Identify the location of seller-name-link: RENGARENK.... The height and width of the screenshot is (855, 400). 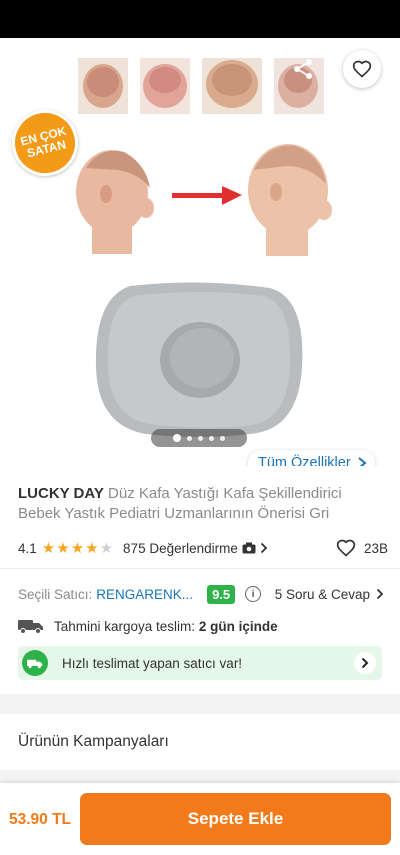
(144, 594).